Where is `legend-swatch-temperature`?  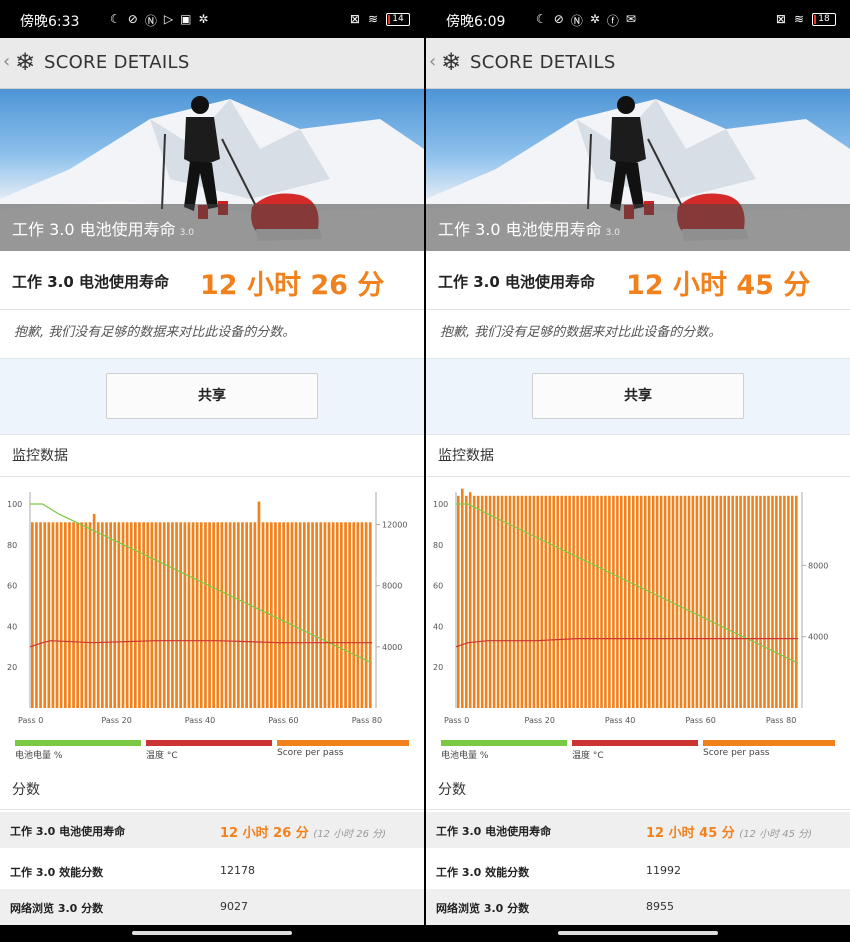 legend-swatch-temperature is located at coordinates (635, 743).